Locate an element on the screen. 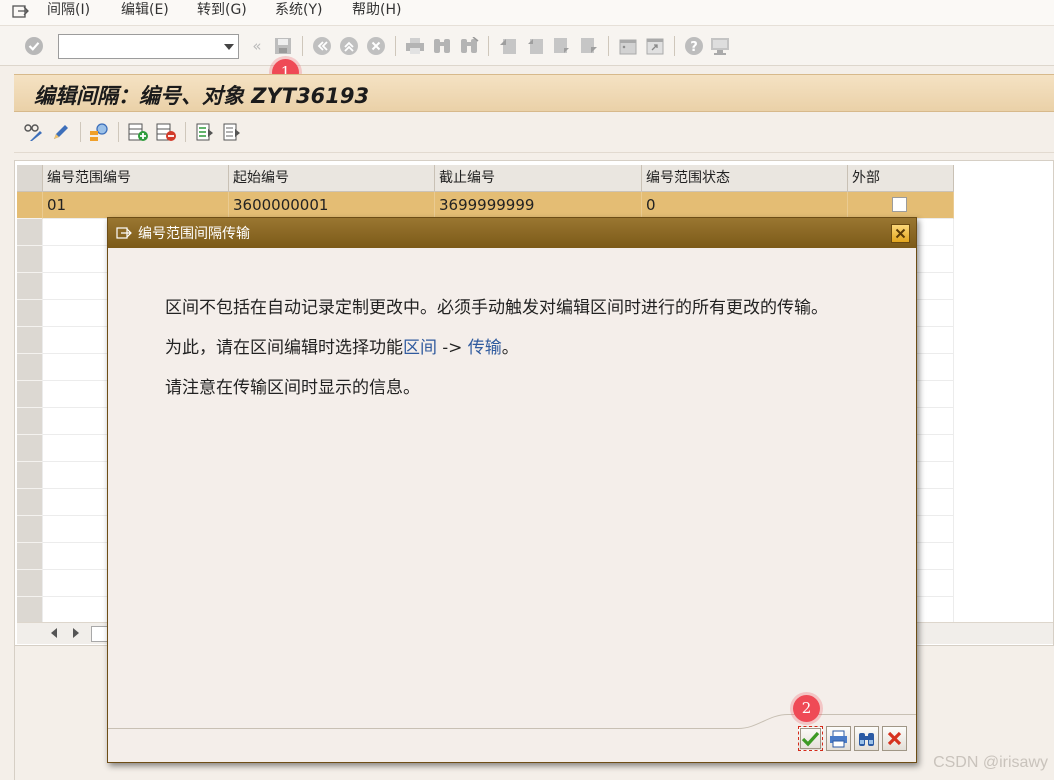  print-button is located at coordinates (838, 738).